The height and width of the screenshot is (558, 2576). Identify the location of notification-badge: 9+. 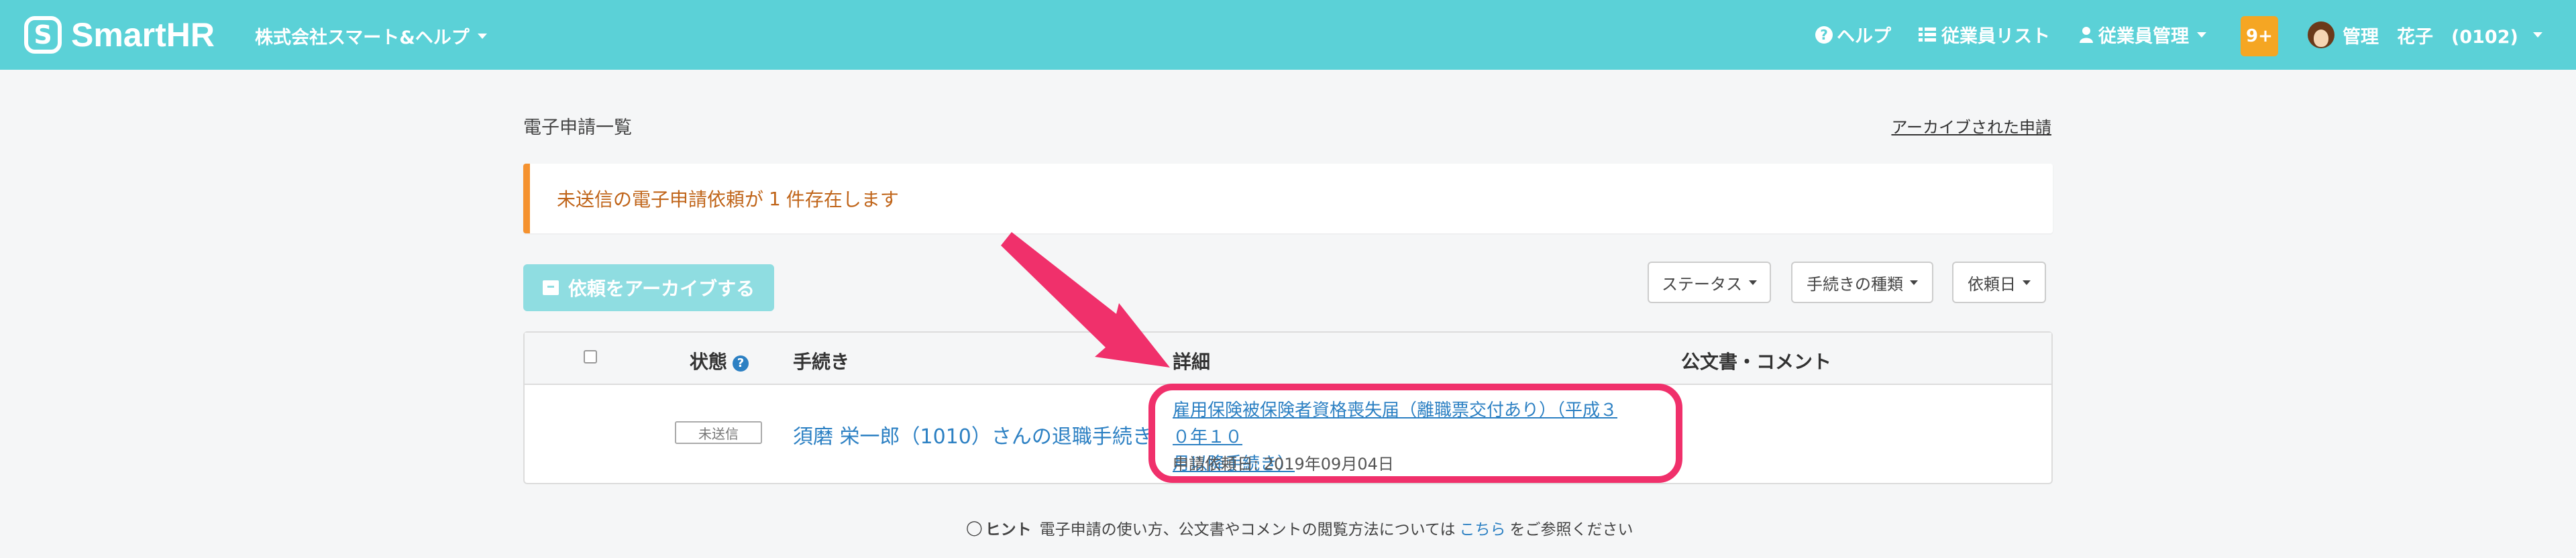
(2259, 36).